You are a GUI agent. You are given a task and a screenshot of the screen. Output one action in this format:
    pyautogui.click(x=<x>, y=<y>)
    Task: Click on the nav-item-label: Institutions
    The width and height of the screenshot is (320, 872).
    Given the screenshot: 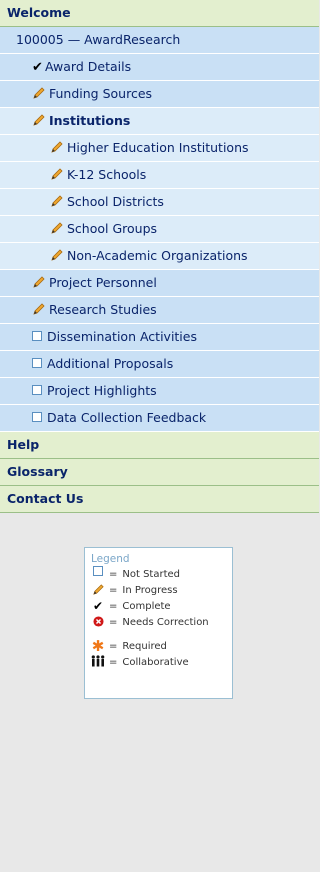 What is the action you would take?
    pyautogui.click(x=90, y=120)
    